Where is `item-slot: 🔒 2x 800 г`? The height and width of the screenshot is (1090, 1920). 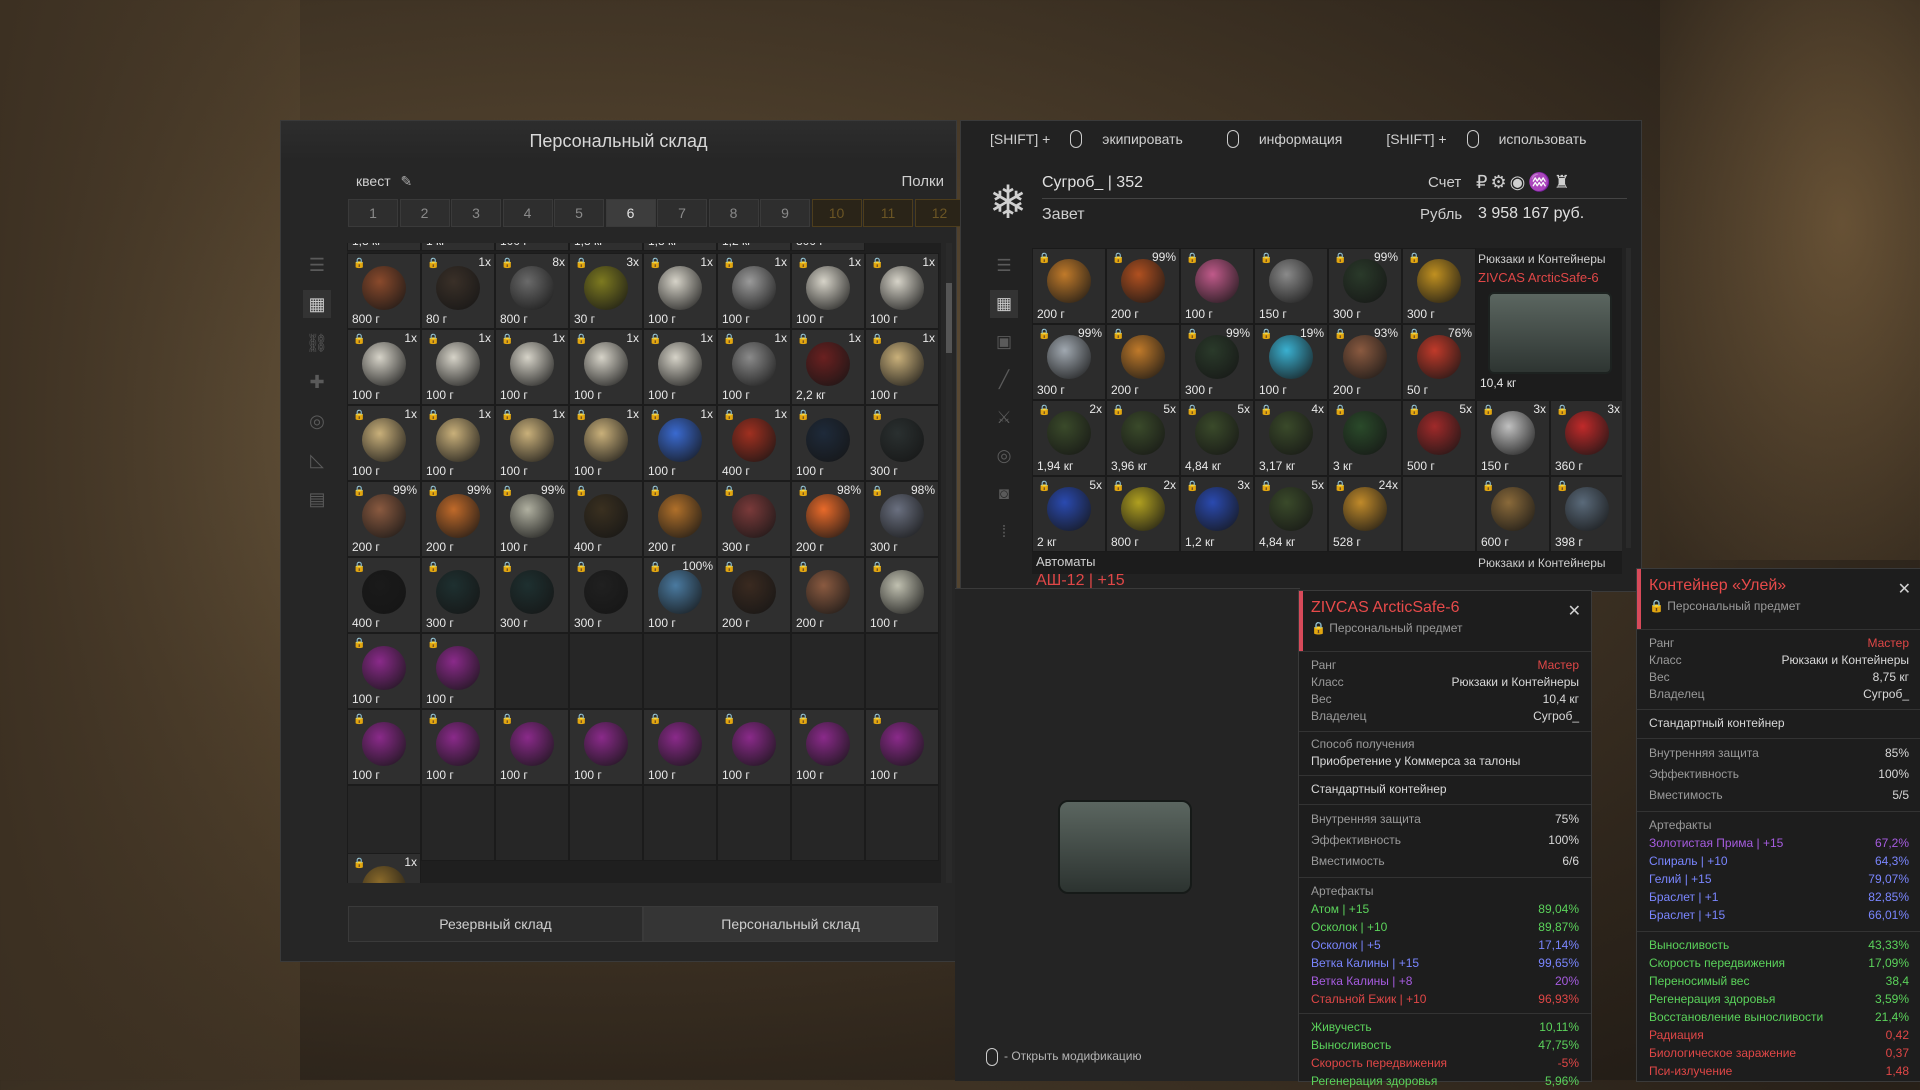 item-slot: 🔒 2x 800 г is located at coordinates (1143, 514).